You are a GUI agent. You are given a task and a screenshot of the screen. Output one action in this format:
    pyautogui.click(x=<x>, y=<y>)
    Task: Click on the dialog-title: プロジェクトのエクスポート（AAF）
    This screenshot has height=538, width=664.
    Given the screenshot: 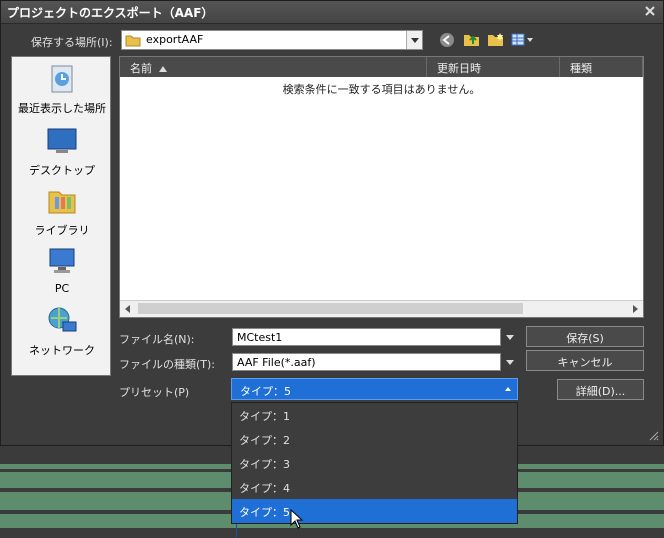 What is the action you would take?
    pyautogui.click(x=110, y=13)
    